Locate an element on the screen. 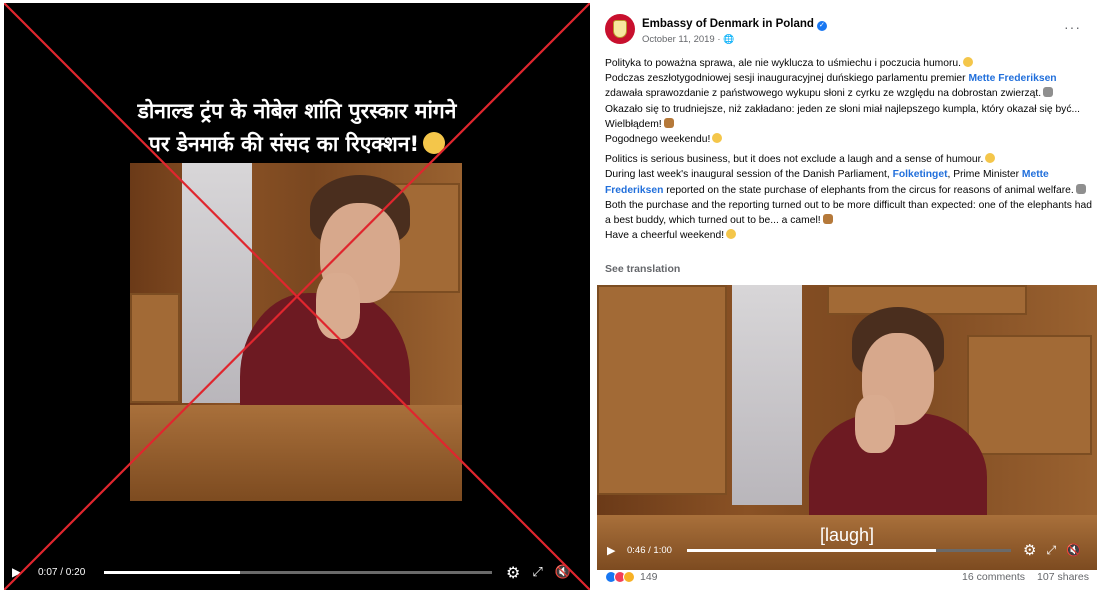  laughing-face-icon is located at coordinates (434, 143).